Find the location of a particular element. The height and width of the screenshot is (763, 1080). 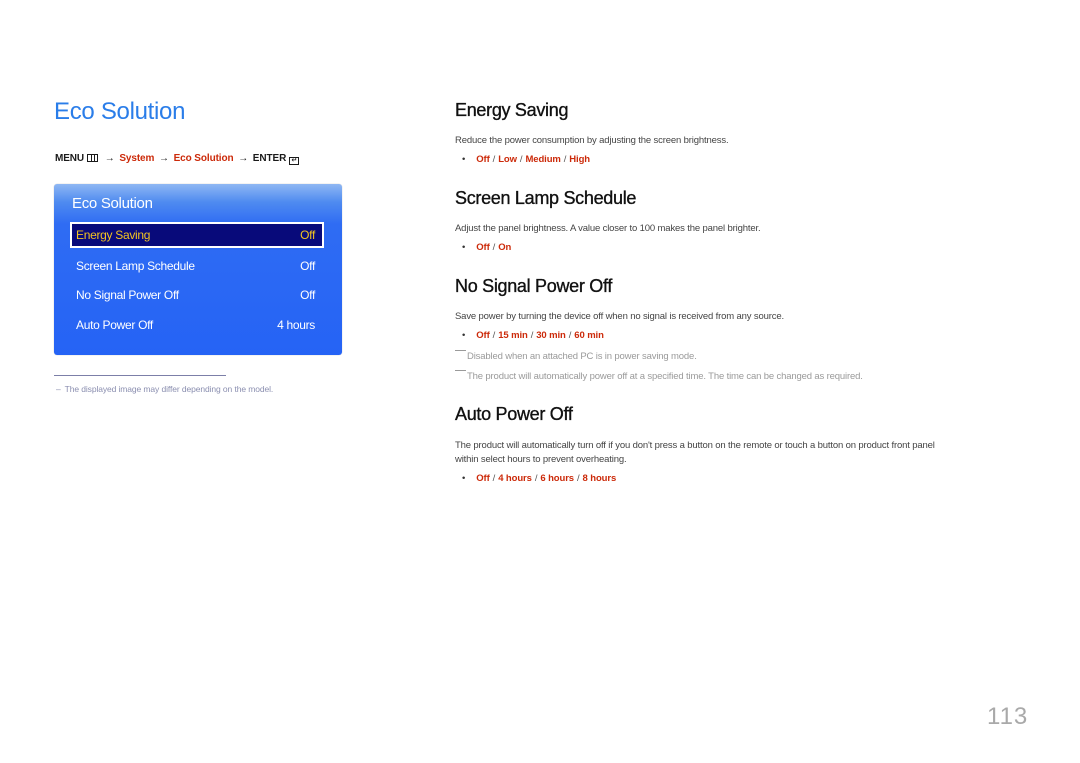

option-value: On is located at coordinates (505, 247).